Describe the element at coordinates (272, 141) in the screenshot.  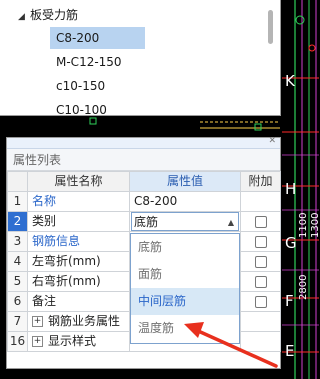
I see `close-icon: ✕` at that location.